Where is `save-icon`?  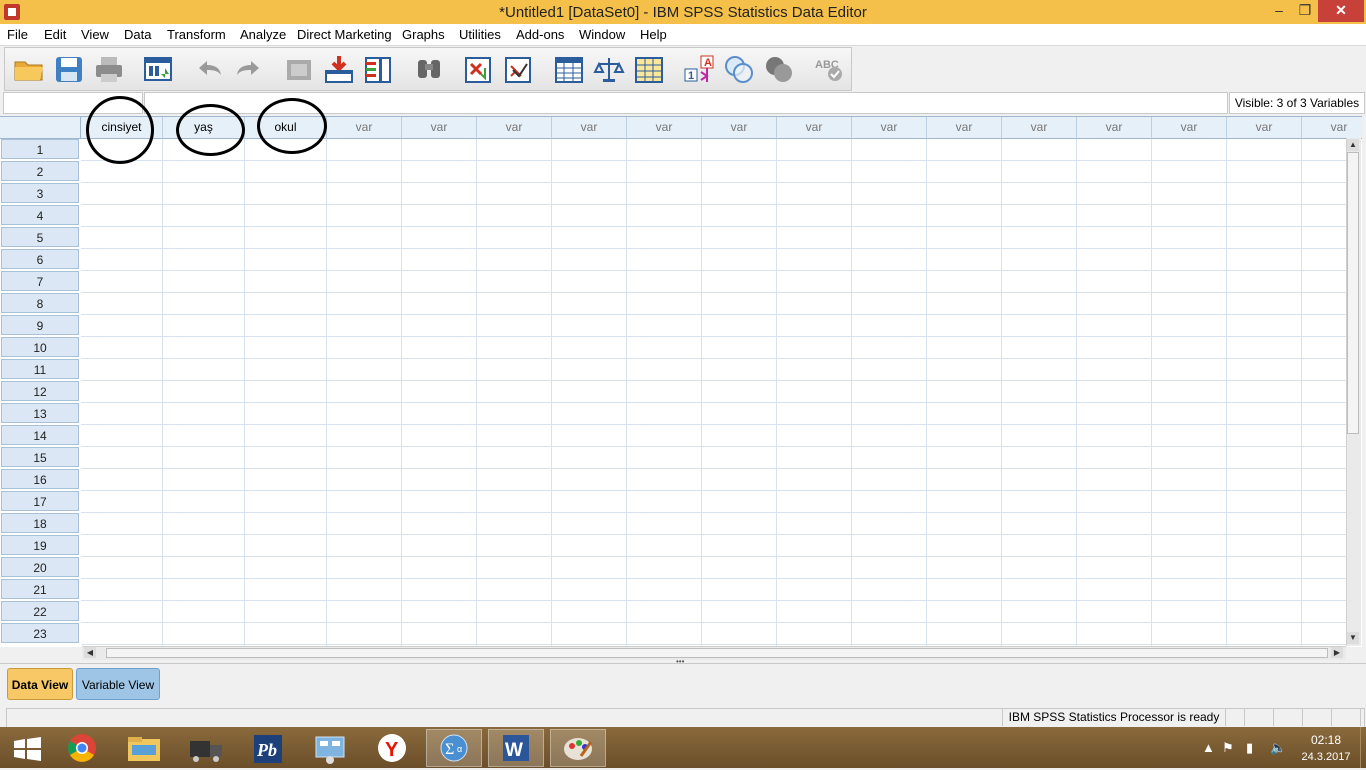
save-icon is located at coordinates (69, 69).